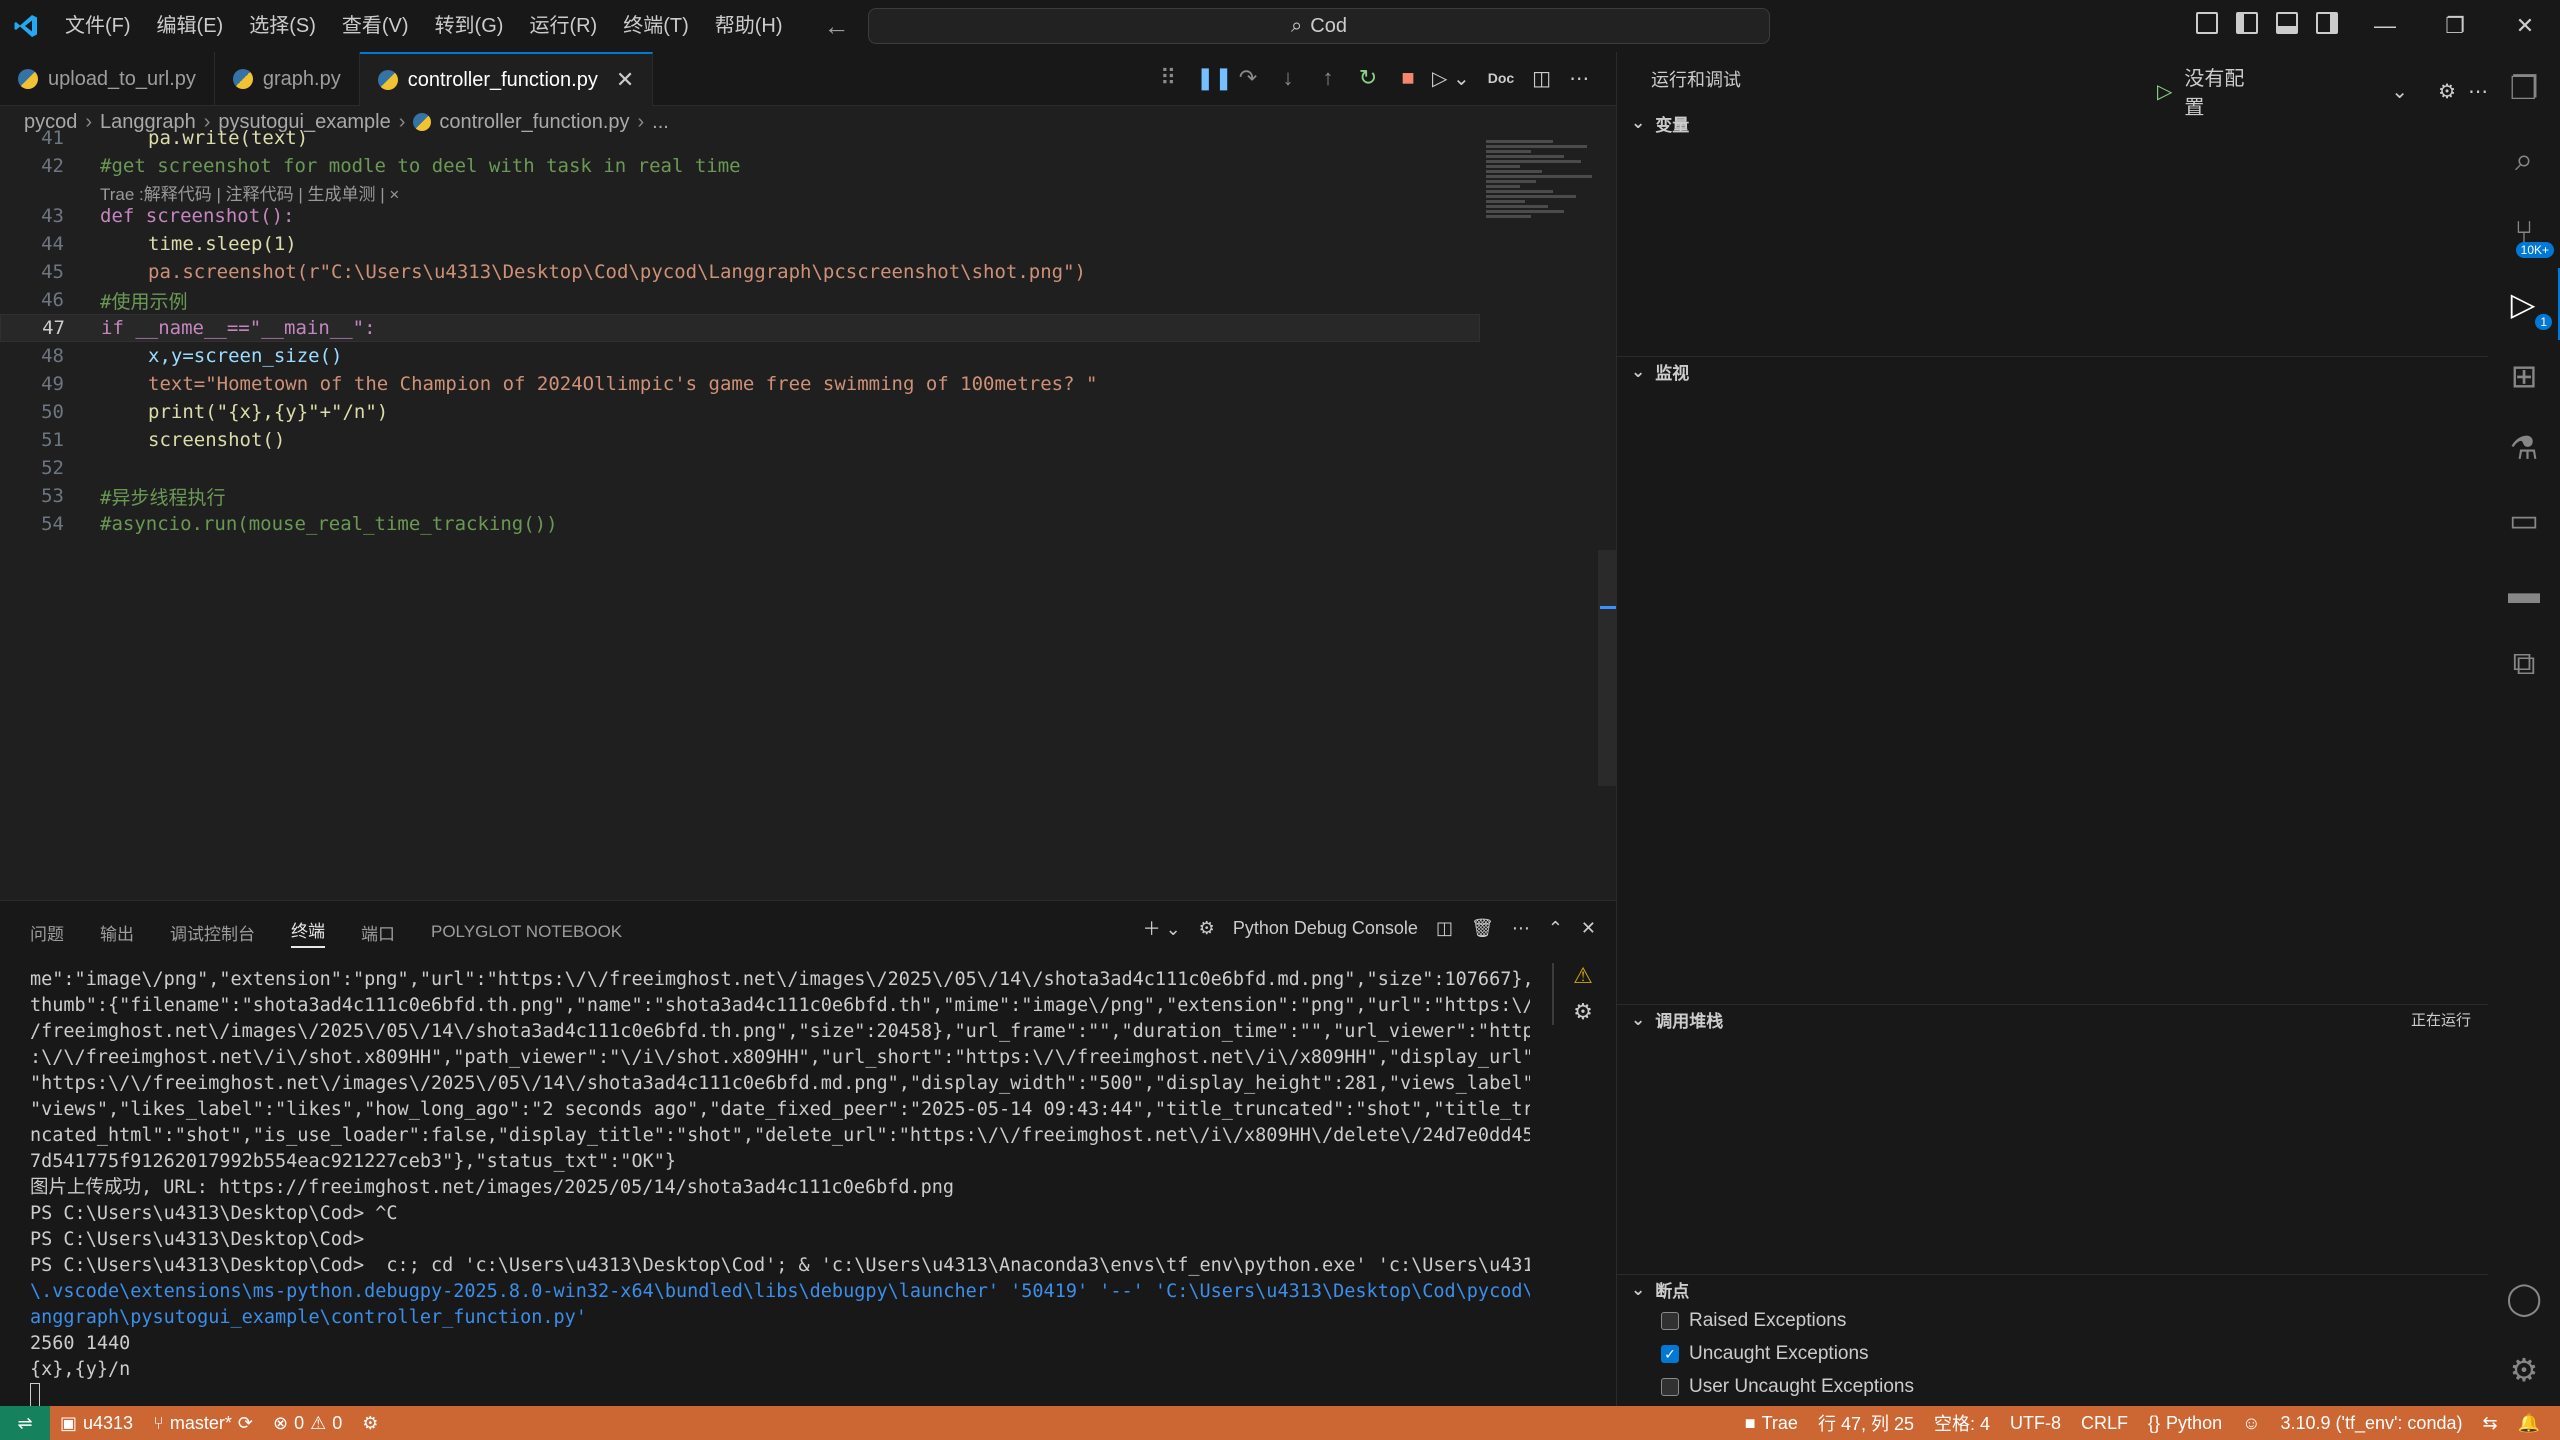 This screenshot has width=2560, height=1440. Describe the element at coordinates (2371, 1423) in the screenshot. I see `status-interpreter: 3.10.9 ('tf_env': conda)` at that location.